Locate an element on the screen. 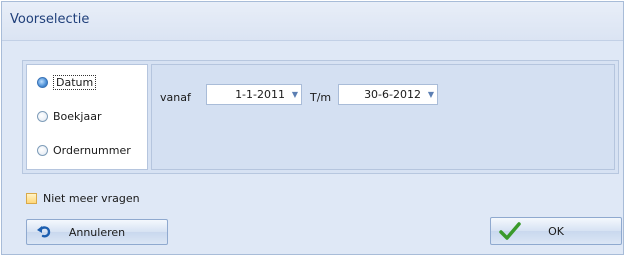 The image size is (625, 255). no-more-ask-checkbox is located at coordinates (31, 198).